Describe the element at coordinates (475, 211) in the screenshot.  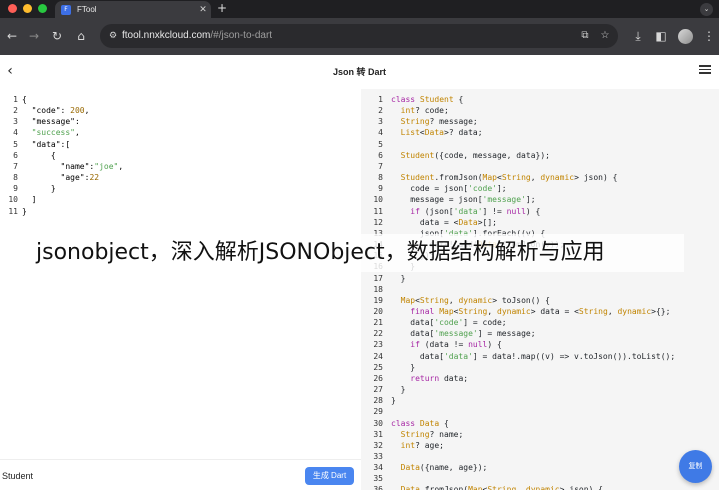
I see `dart-line-text: if (json['data'] != null) {` at that location.